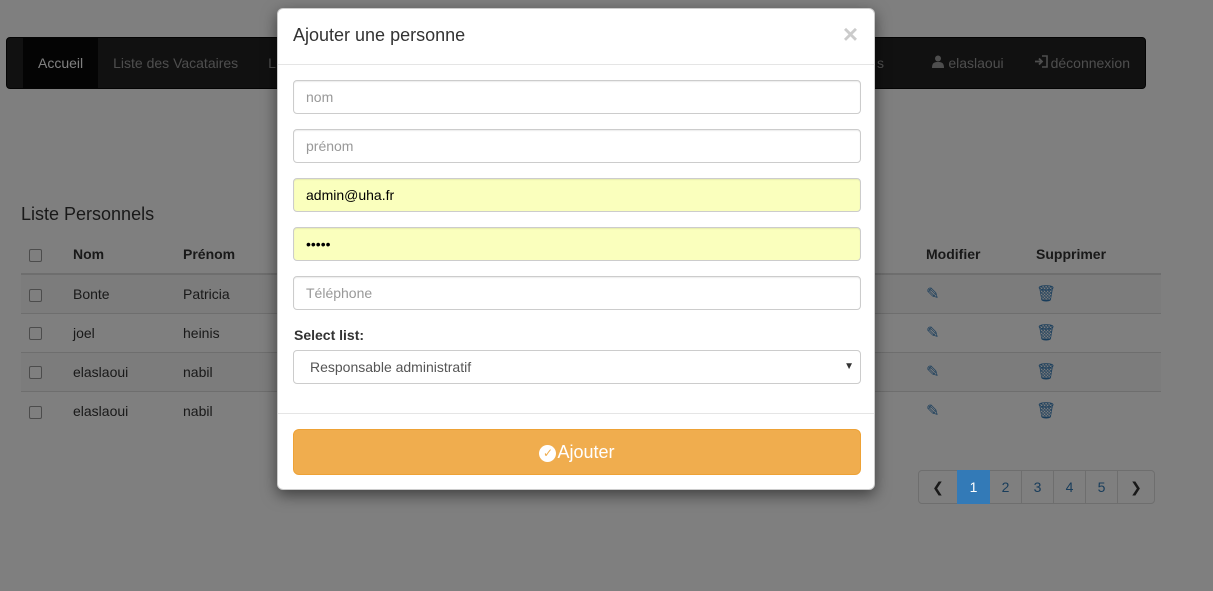 This screenshot has width=1213, height=591. I want to click on caret-down-icon: ▼, so click(849, 366).